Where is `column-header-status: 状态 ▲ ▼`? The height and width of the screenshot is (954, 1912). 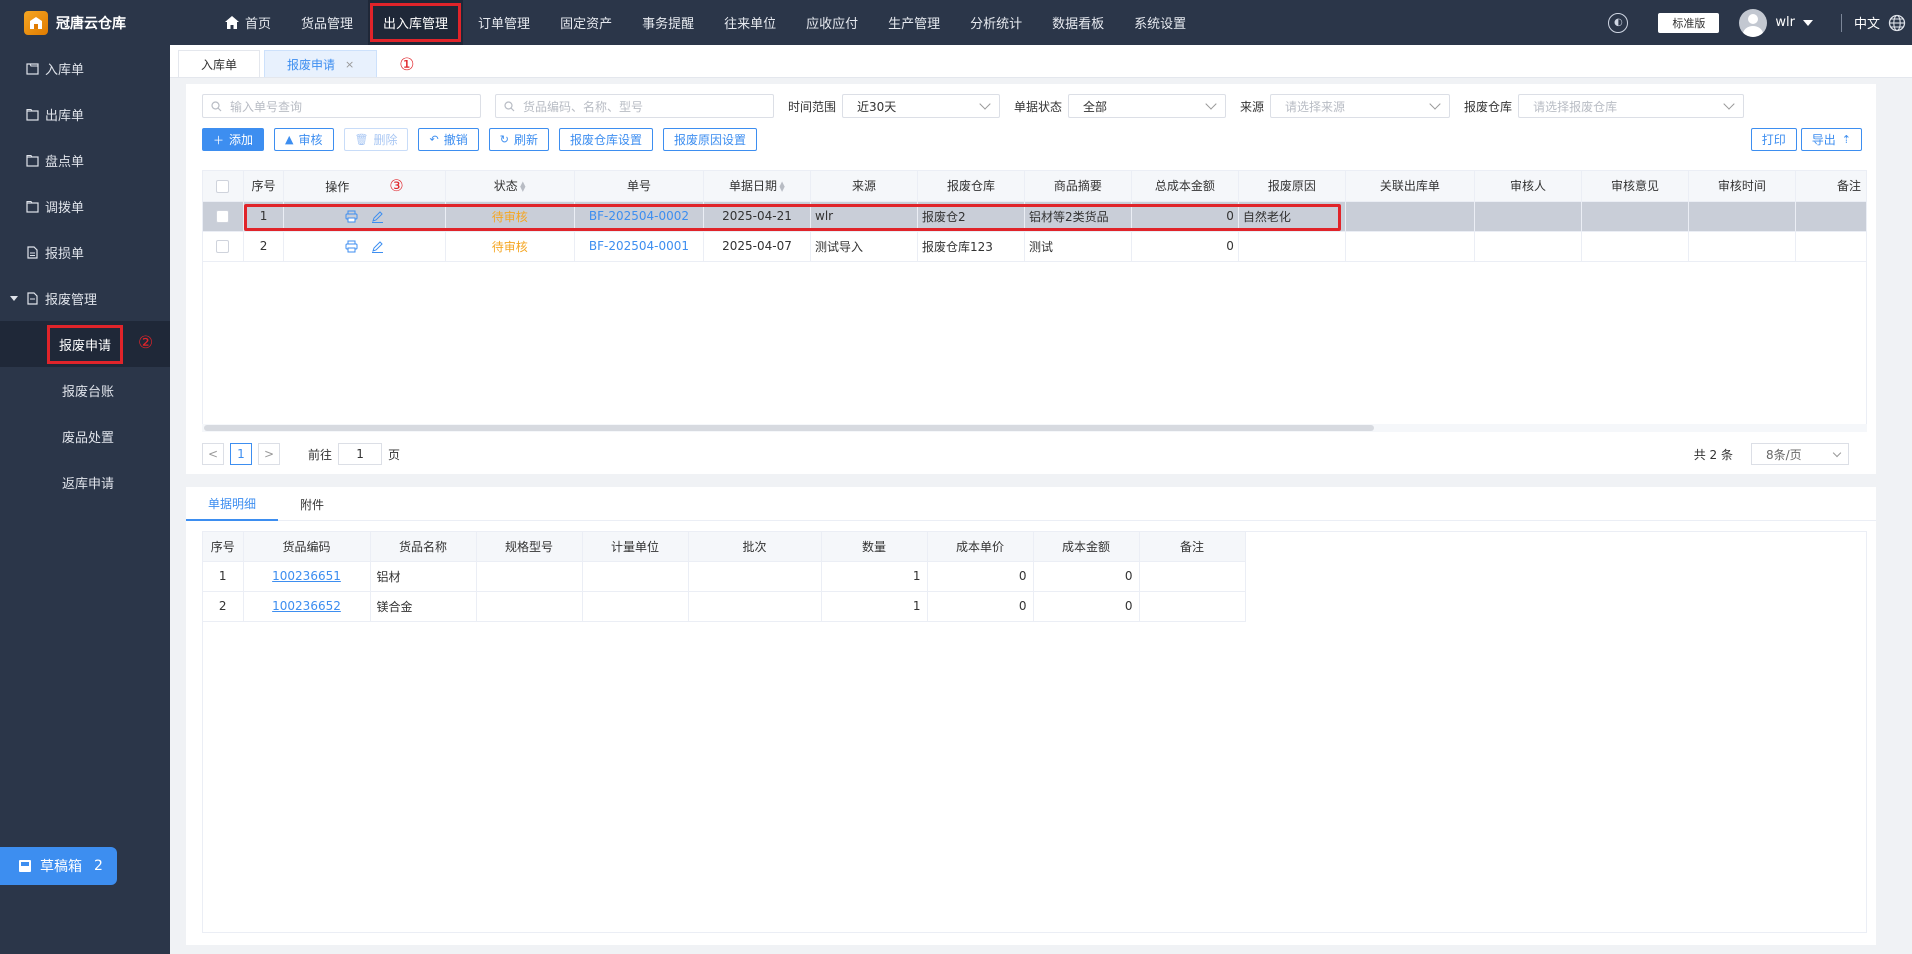 column-header-status: 状态 ▲ ▼ is located at coordinates (510, 186).